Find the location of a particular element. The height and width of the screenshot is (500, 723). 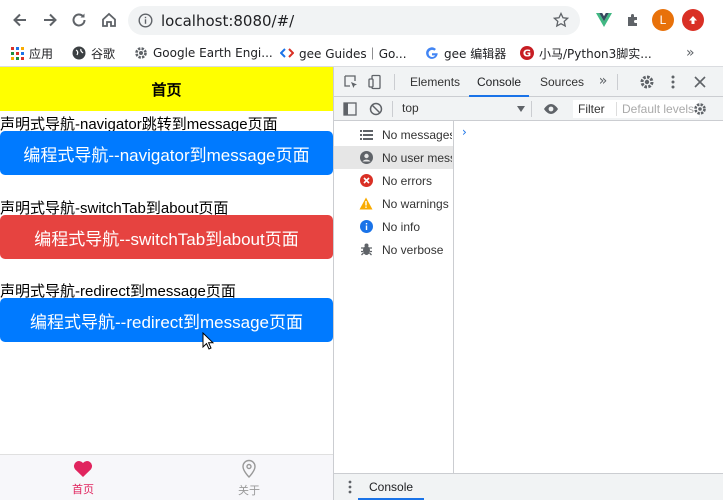

update-button is located at coordinates (693, 20).